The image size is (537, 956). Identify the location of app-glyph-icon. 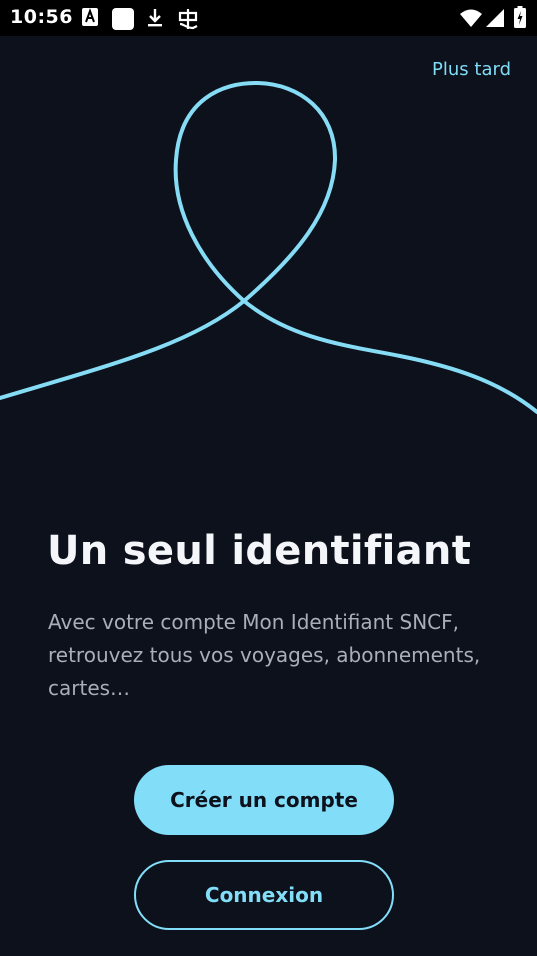
(188, 19).